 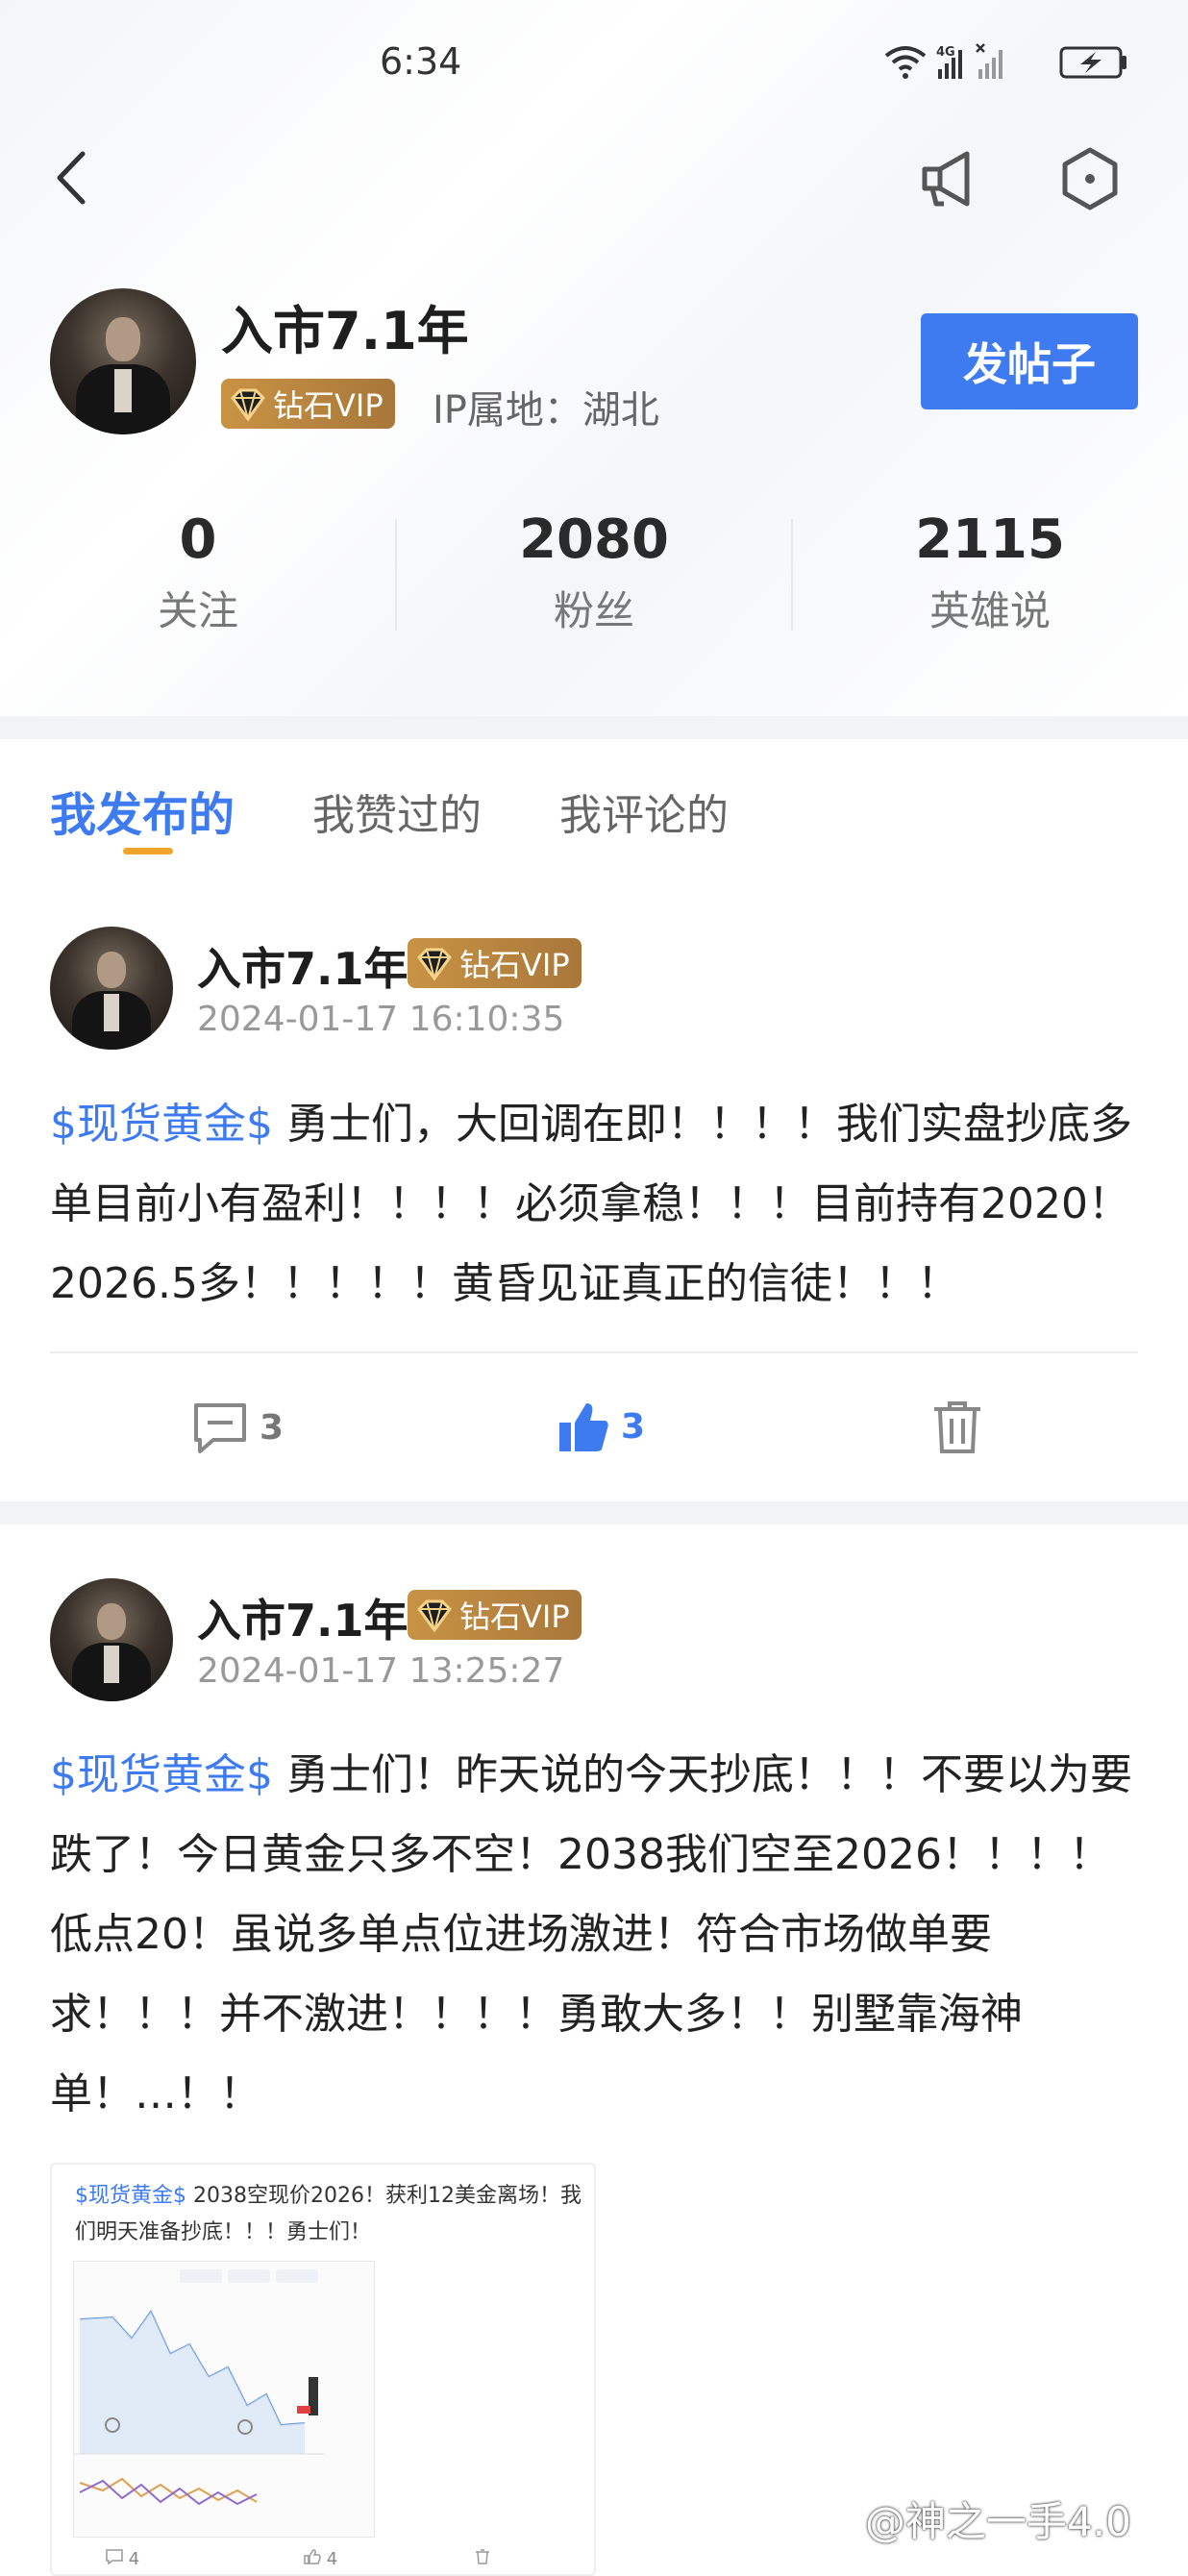 What do you see at coordinates (546, 411) in the screenshot?
I see `ip-location: IP属地：湖北` at bounding box center [546, 411].